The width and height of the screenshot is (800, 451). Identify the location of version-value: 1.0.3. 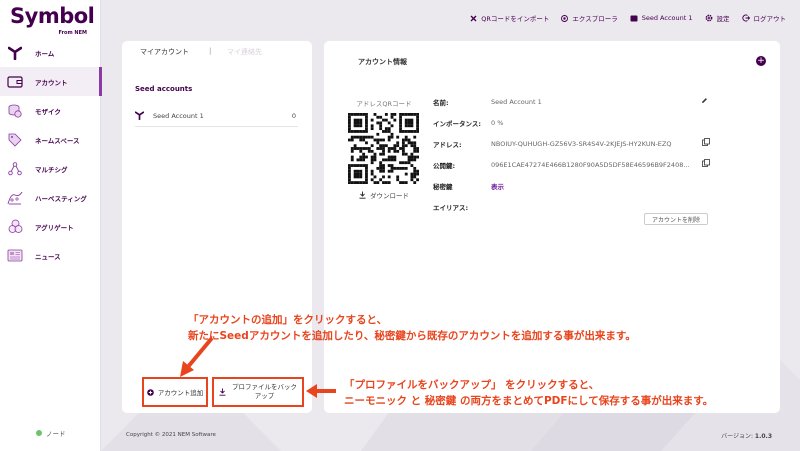
(763, 436).